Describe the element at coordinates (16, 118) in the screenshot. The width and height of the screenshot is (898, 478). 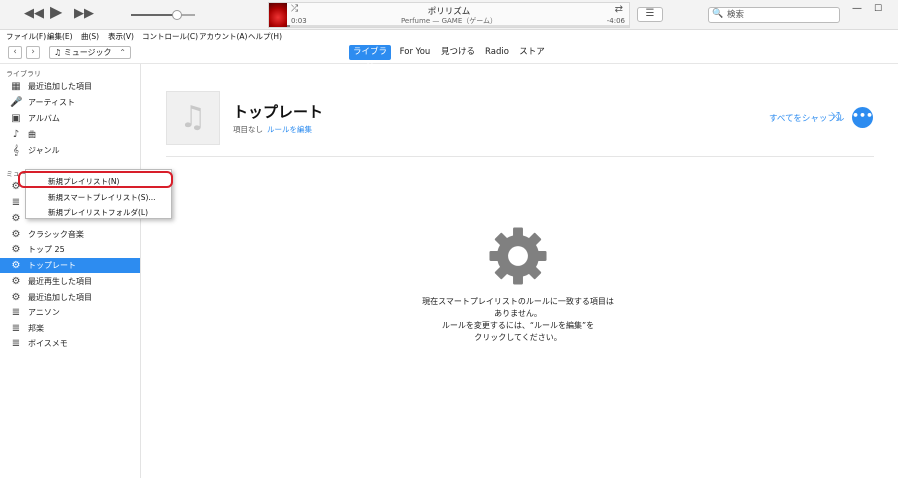
I see `album-icon: ▣` at that location.